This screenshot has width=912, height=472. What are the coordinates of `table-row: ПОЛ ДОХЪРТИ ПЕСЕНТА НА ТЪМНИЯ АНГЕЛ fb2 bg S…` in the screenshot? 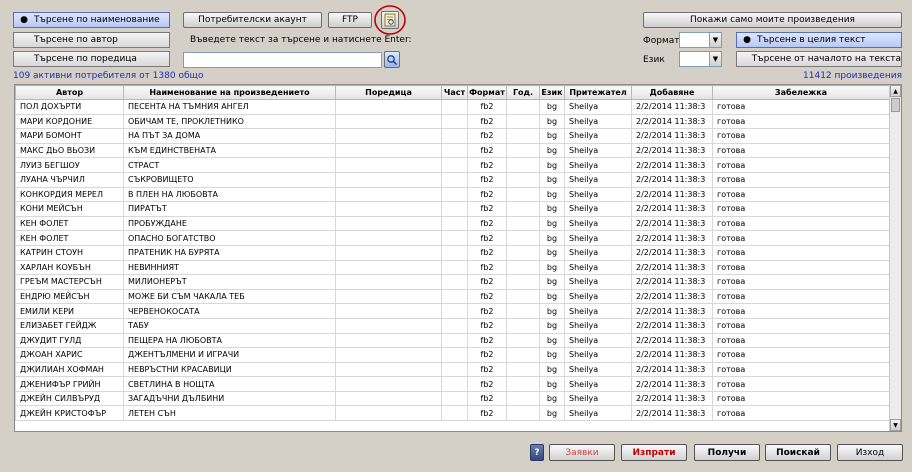 It's located at (452, 107).